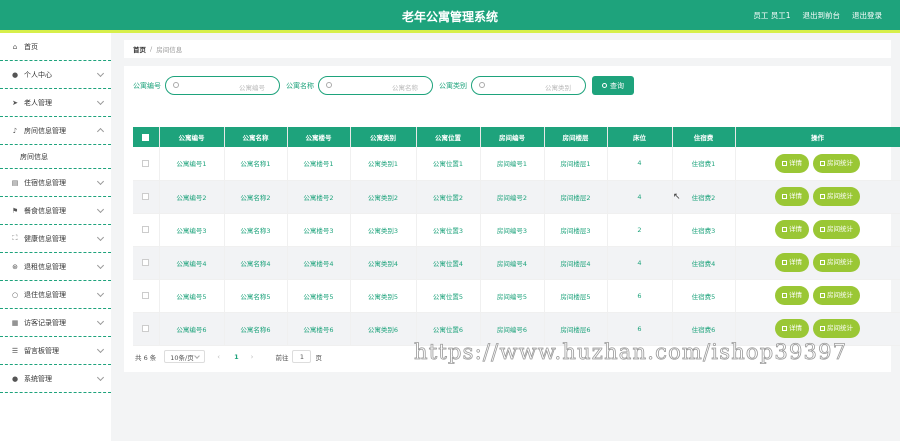 The width and height of the screenshot is (900, 441). Describe the element at coordinates (236, 357) in the screenshot. I see `page-number-current: 1` at that location.